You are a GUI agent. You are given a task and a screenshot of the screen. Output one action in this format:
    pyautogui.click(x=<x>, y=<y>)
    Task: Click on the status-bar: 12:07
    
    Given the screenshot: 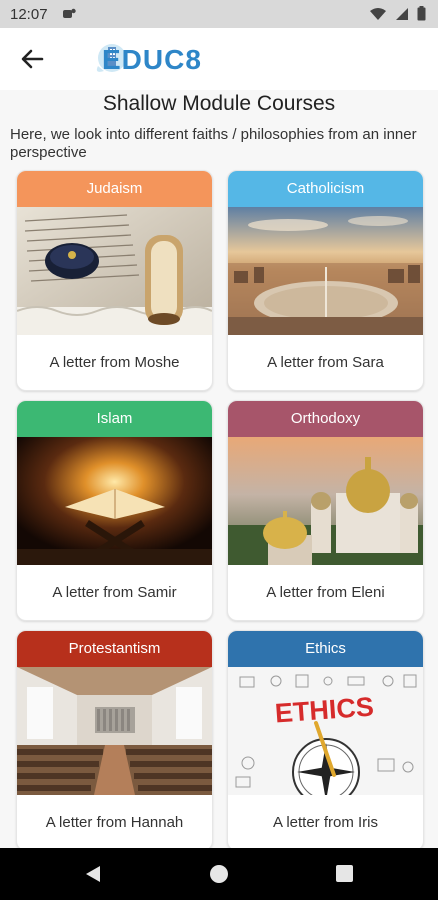 What is the action you would take?
    pyautogui.click(x=219, y=14)
    